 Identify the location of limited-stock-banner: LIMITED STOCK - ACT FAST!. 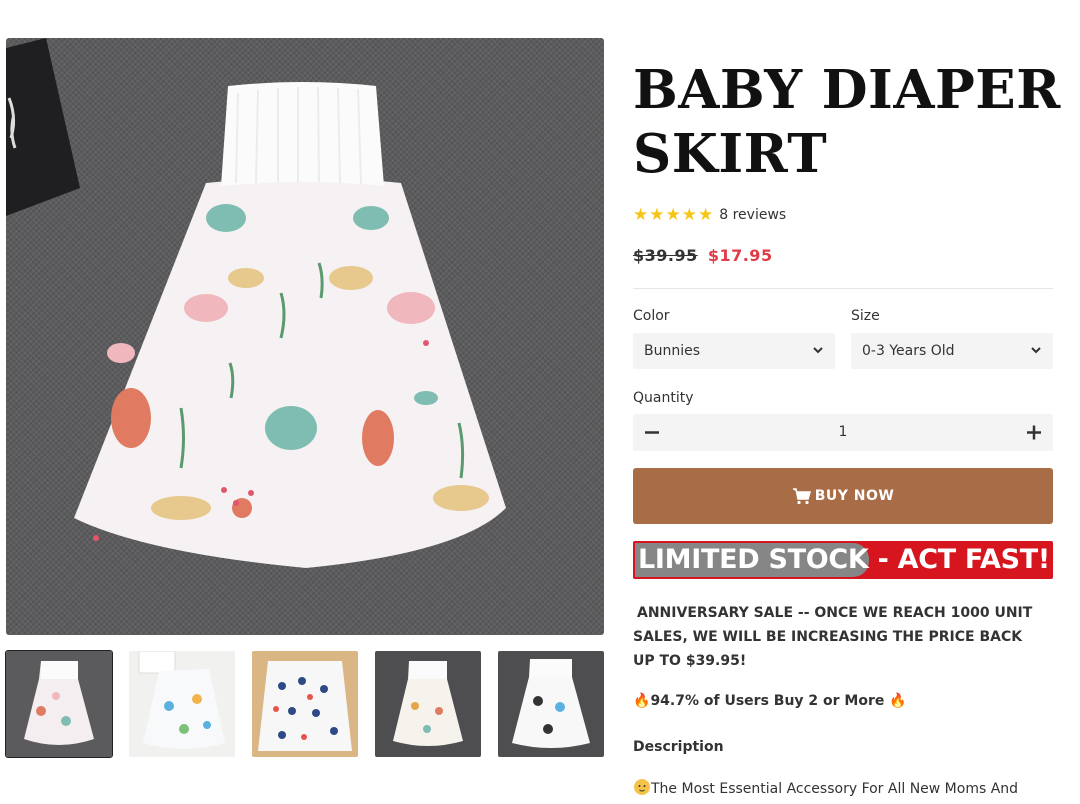
(843, 560).